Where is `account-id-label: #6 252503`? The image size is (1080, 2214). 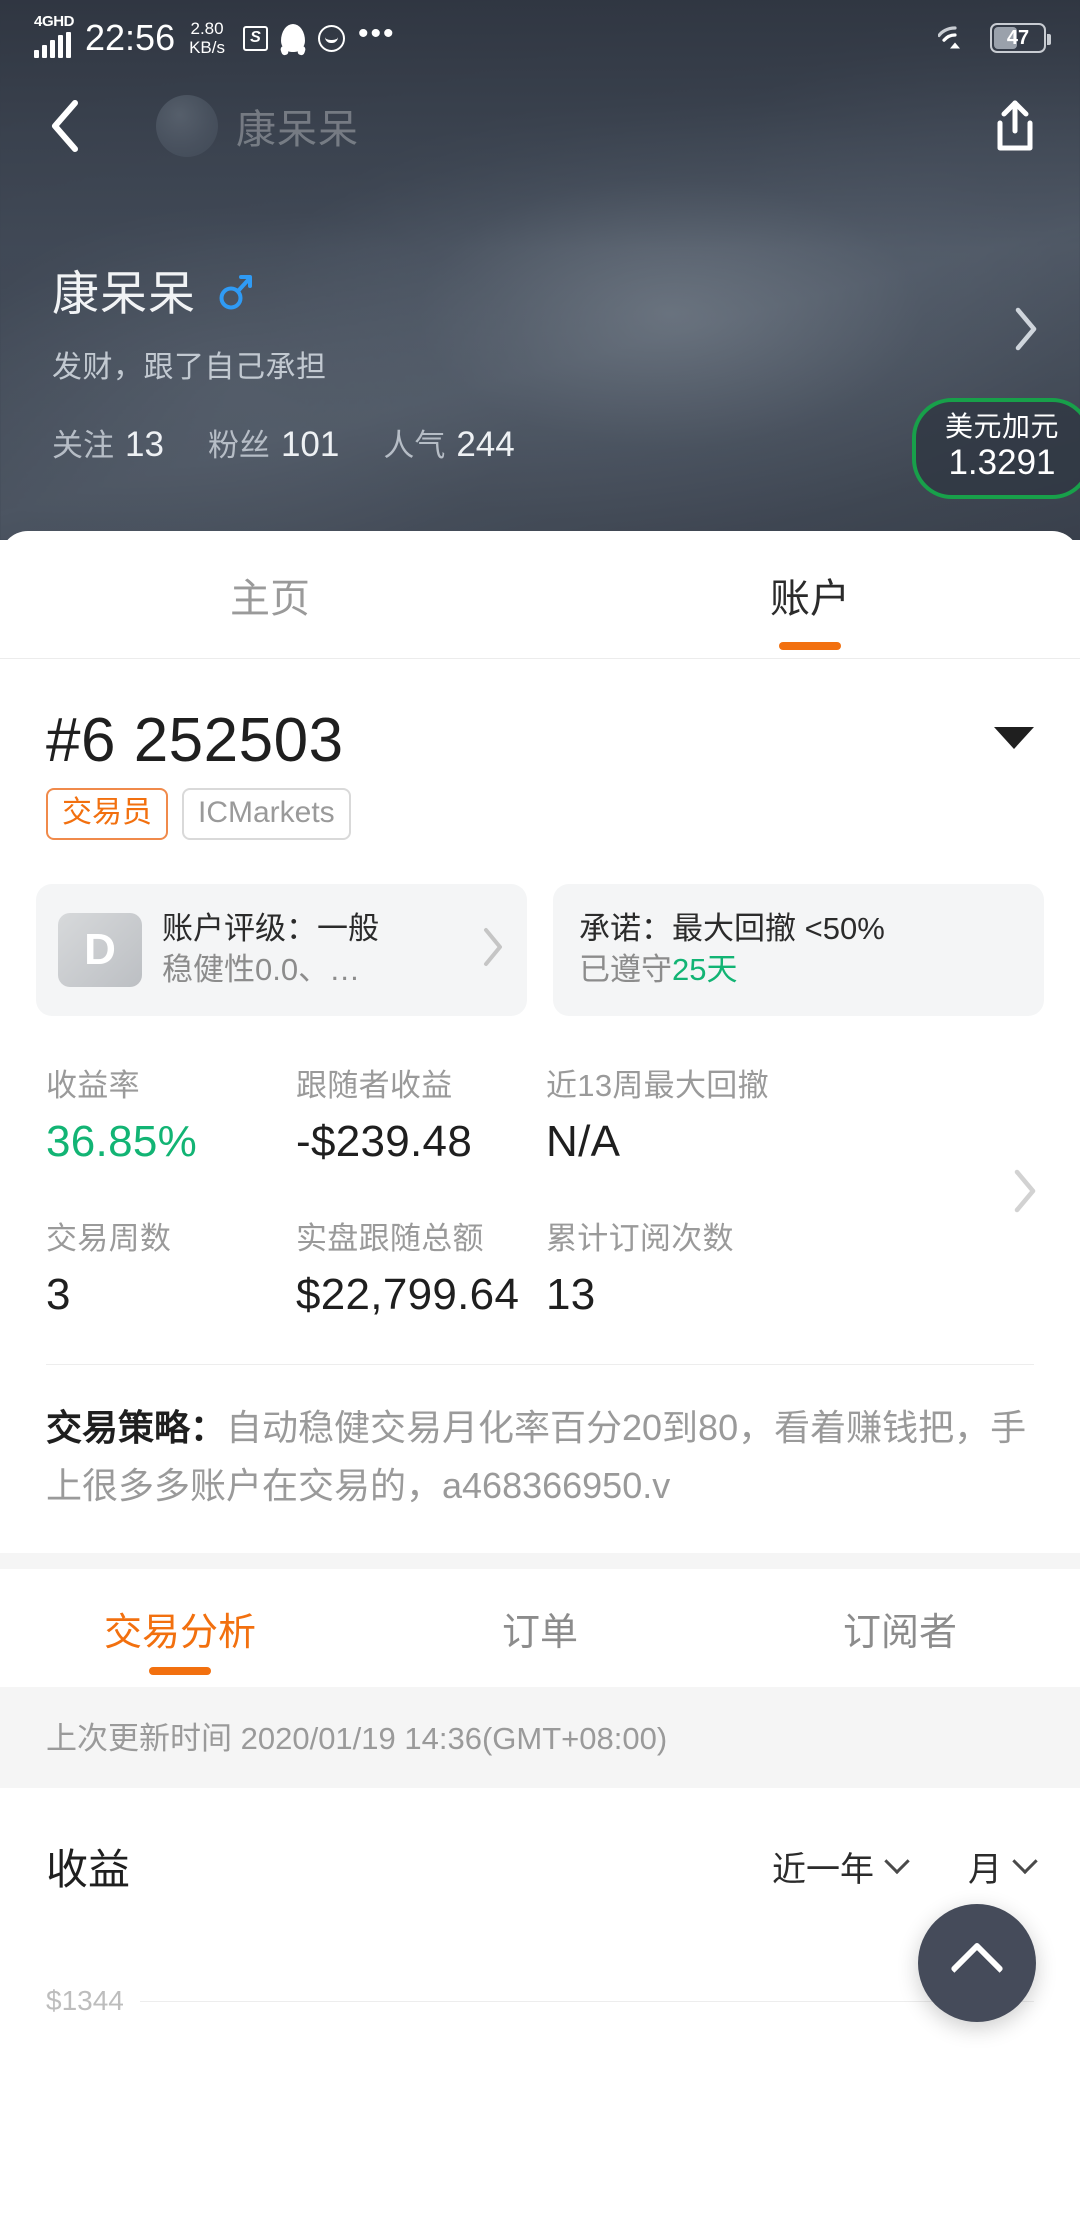 account-id-label: #6 252503 is located at coordinates (195, 740).